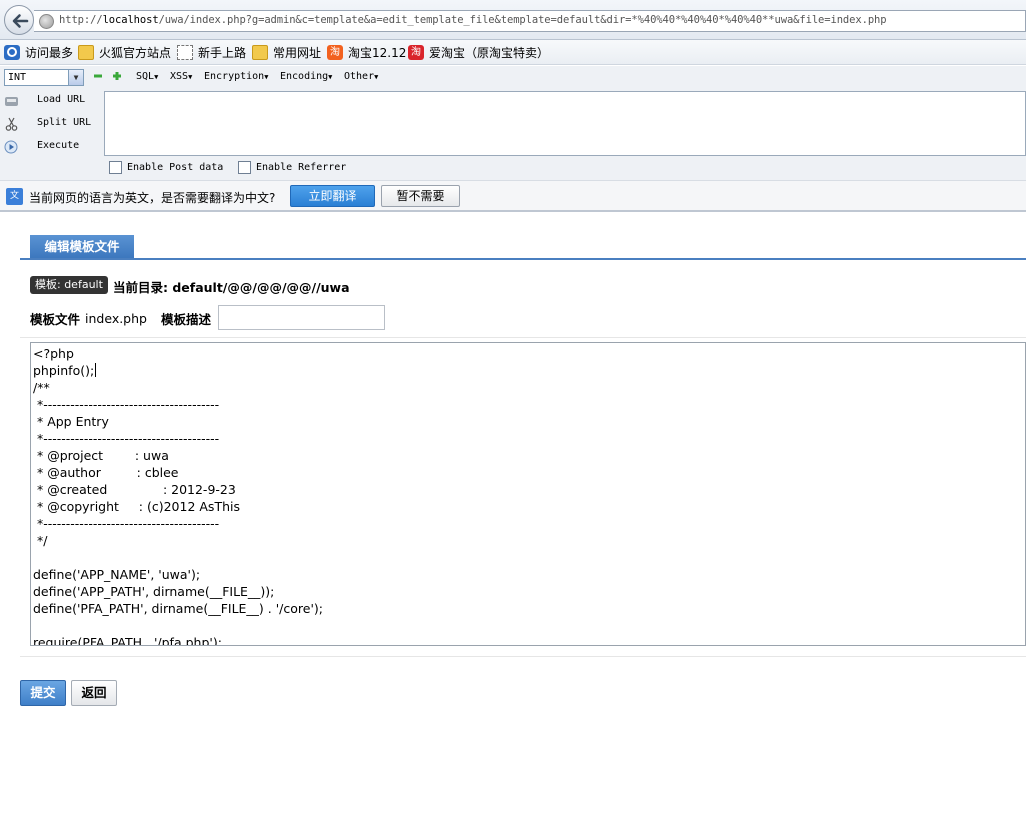  Describe the element at coordinates (181, 76) in the screenshot. I see `menu-xss: XSS▼` at that location.